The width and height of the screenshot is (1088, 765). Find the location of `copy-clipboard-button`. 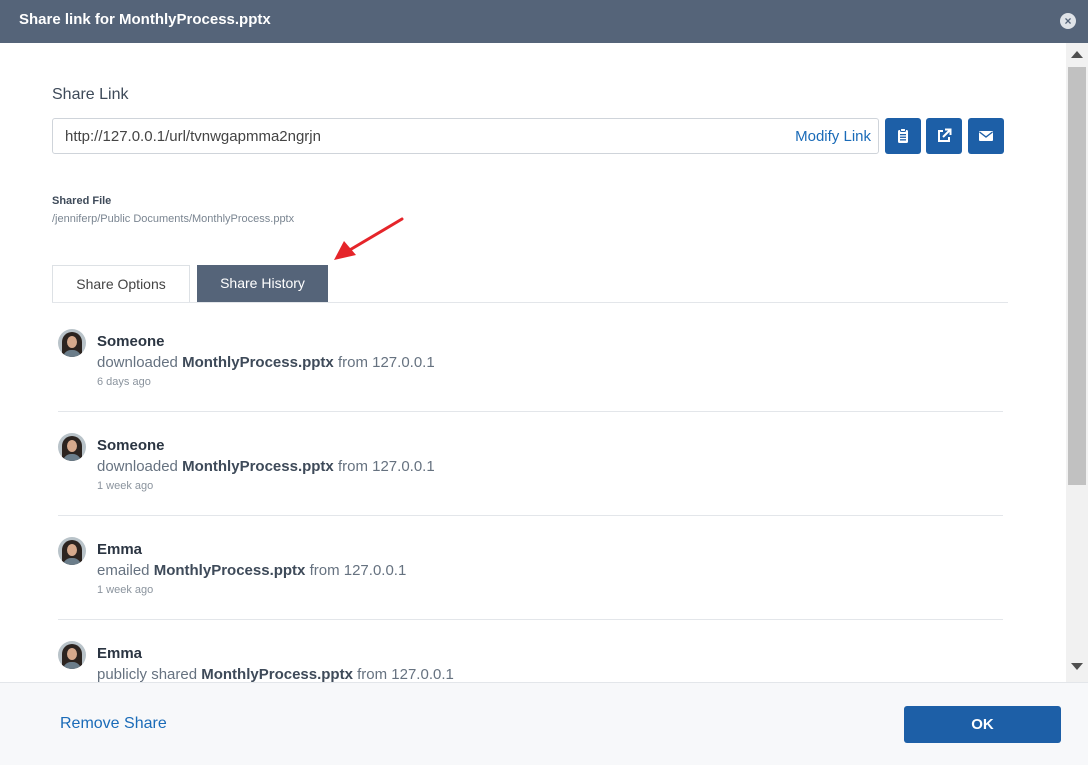

copy-clipboard-button is located at coordinates (903, 136).